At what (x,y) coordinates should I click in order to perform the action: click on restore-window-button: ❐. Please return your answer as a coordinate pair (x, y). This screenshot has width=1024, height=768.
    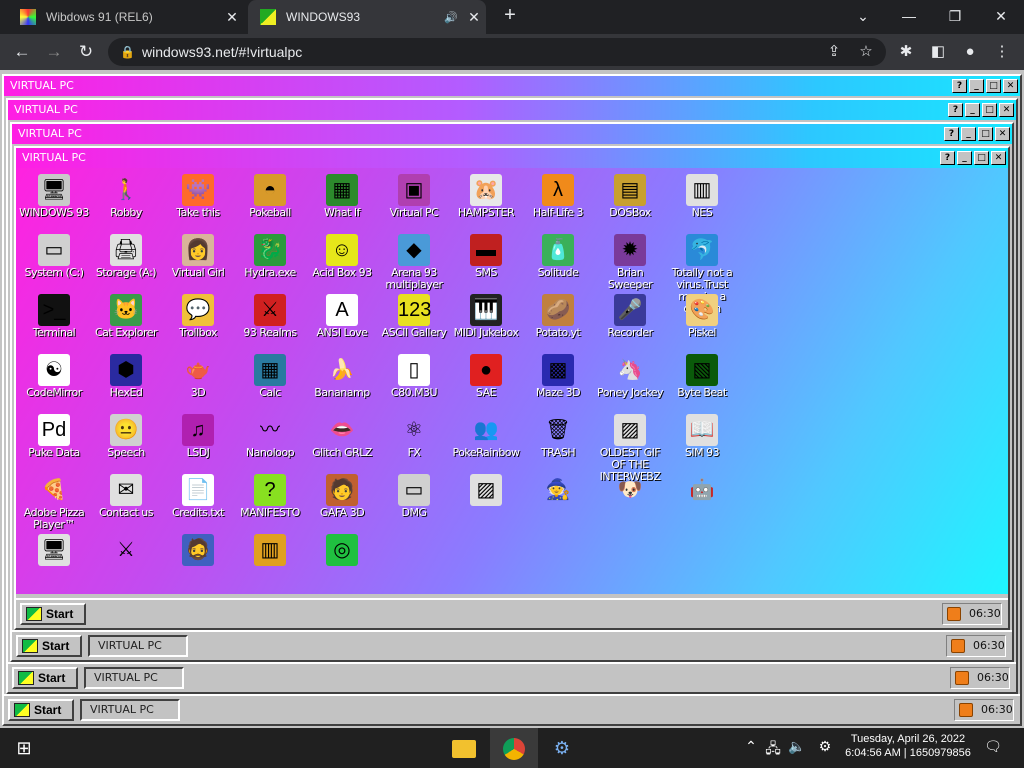
    Looking at the image, I should click on (955, 16).